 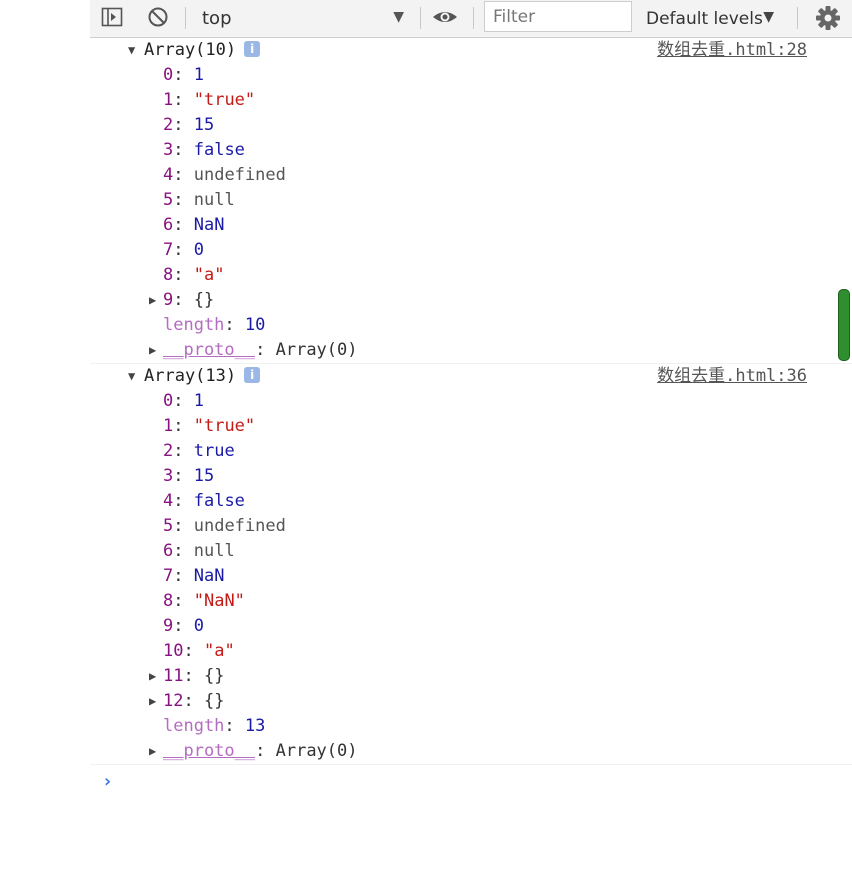 I want to click on length-row: length: 10, so click(x=471, y=325).